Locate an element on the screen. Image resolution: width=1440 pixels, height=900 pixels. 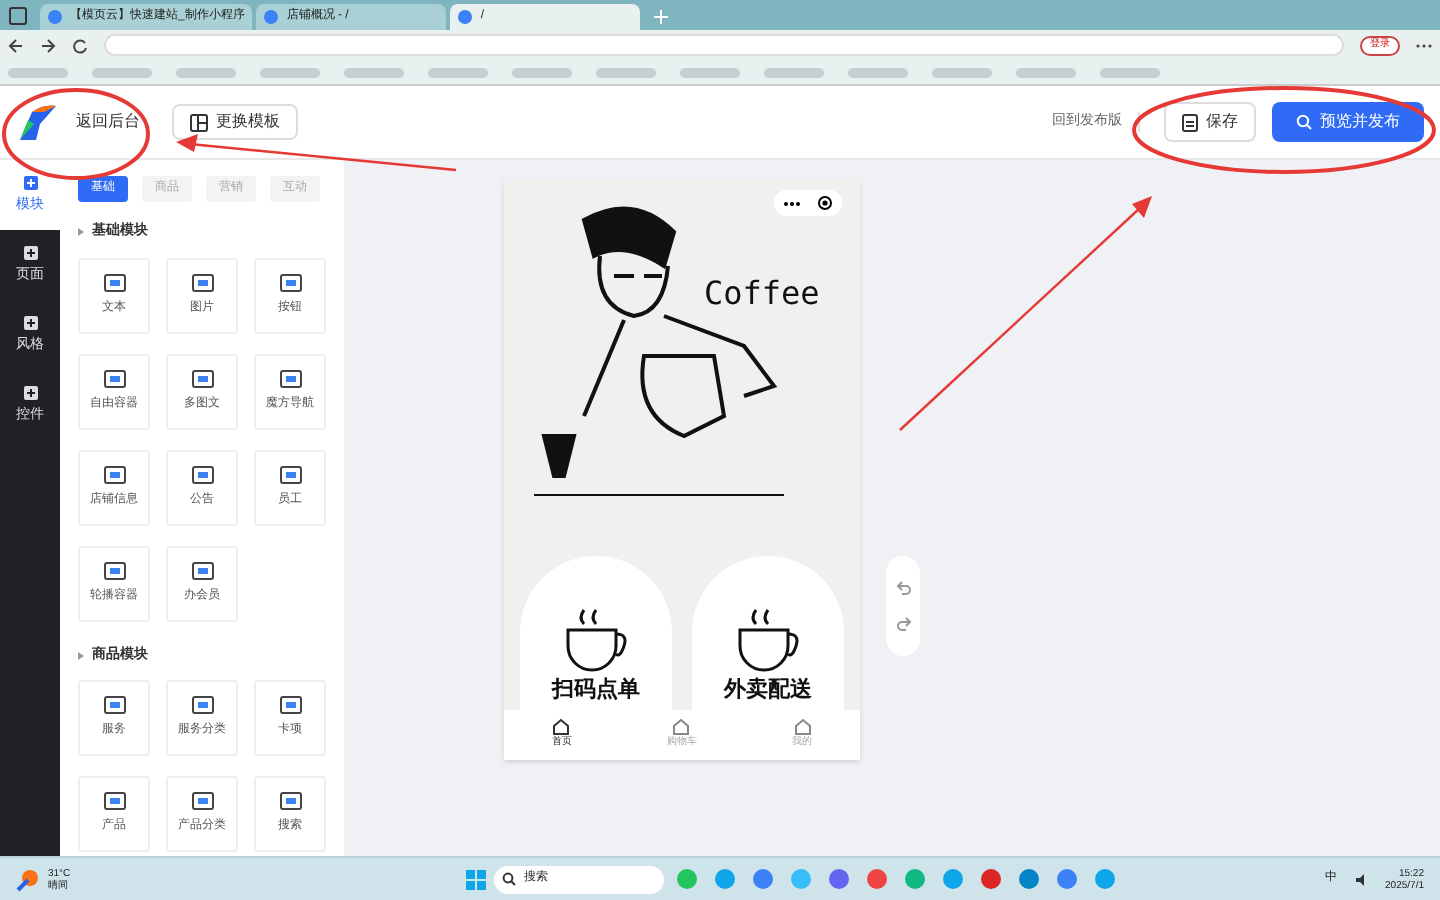
save-button: 保存 is located at coordinates (1210, 122).